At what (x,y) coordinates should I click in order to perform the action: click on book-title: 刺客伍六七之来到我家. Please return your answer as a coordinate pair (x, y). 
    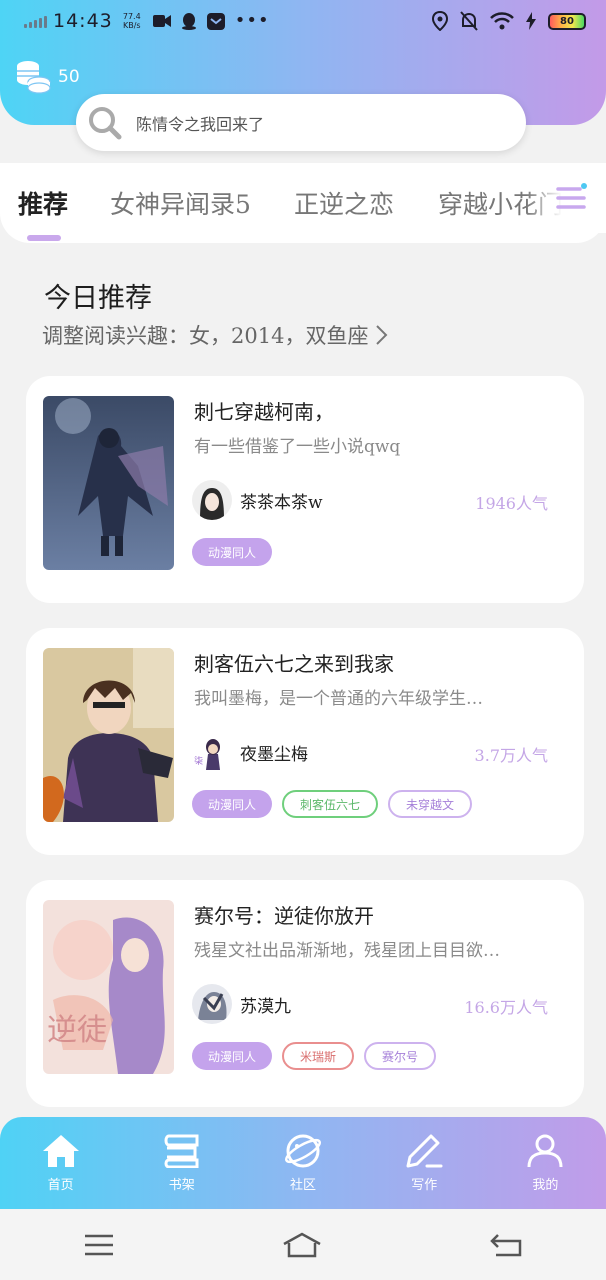
    Looking at the image, I should click on (294, 664).